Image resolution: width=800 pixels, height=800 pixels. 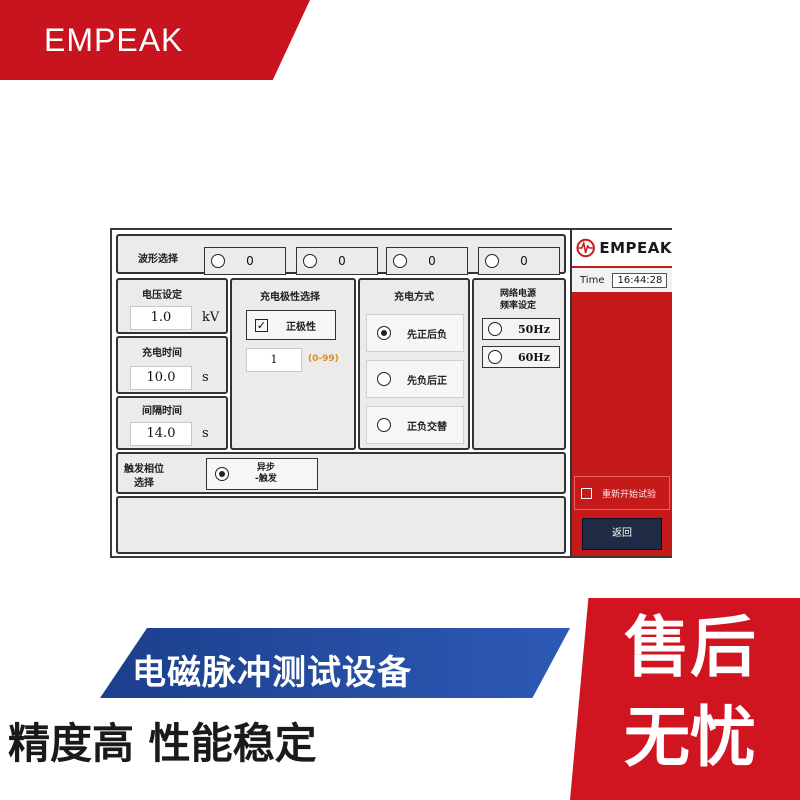 I want to click on polarity-panel: 充电极性选择 ✓ 正极性 1 (0-99), so click(x=293, y=364).